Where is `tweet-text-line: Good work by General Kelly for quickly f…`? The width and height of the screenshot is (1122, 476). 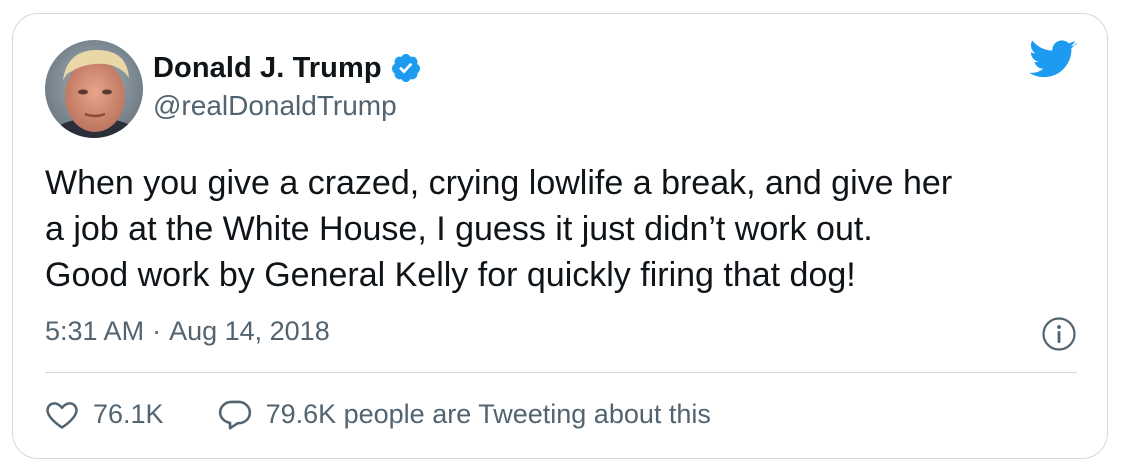 tweet-text-line: Good work by General Kelly for quickly f… is located at coordinates (450, 275).